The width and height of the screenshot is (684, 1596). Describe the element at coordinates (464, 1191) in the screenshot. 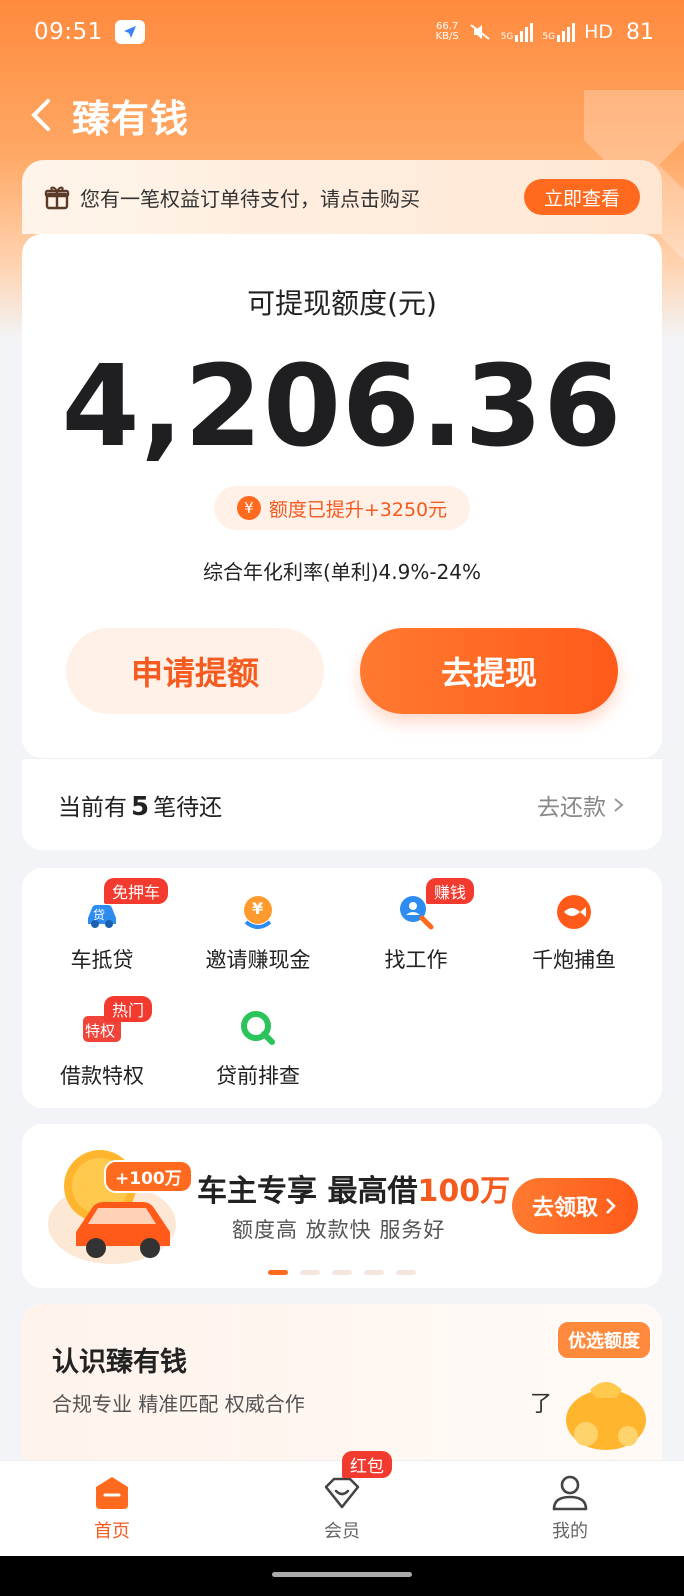

I see `banner-title-highlight: 100万` at that location.